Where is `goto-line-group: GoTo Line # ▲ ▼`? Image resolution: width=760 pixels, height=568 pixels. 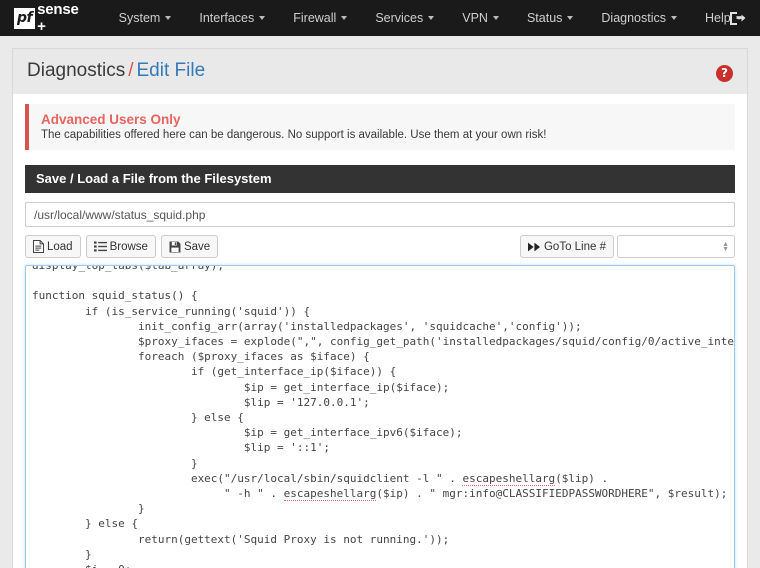 goto-line-group: GoTo Line # ▲ ▼ is located at coordinates (627, 246).